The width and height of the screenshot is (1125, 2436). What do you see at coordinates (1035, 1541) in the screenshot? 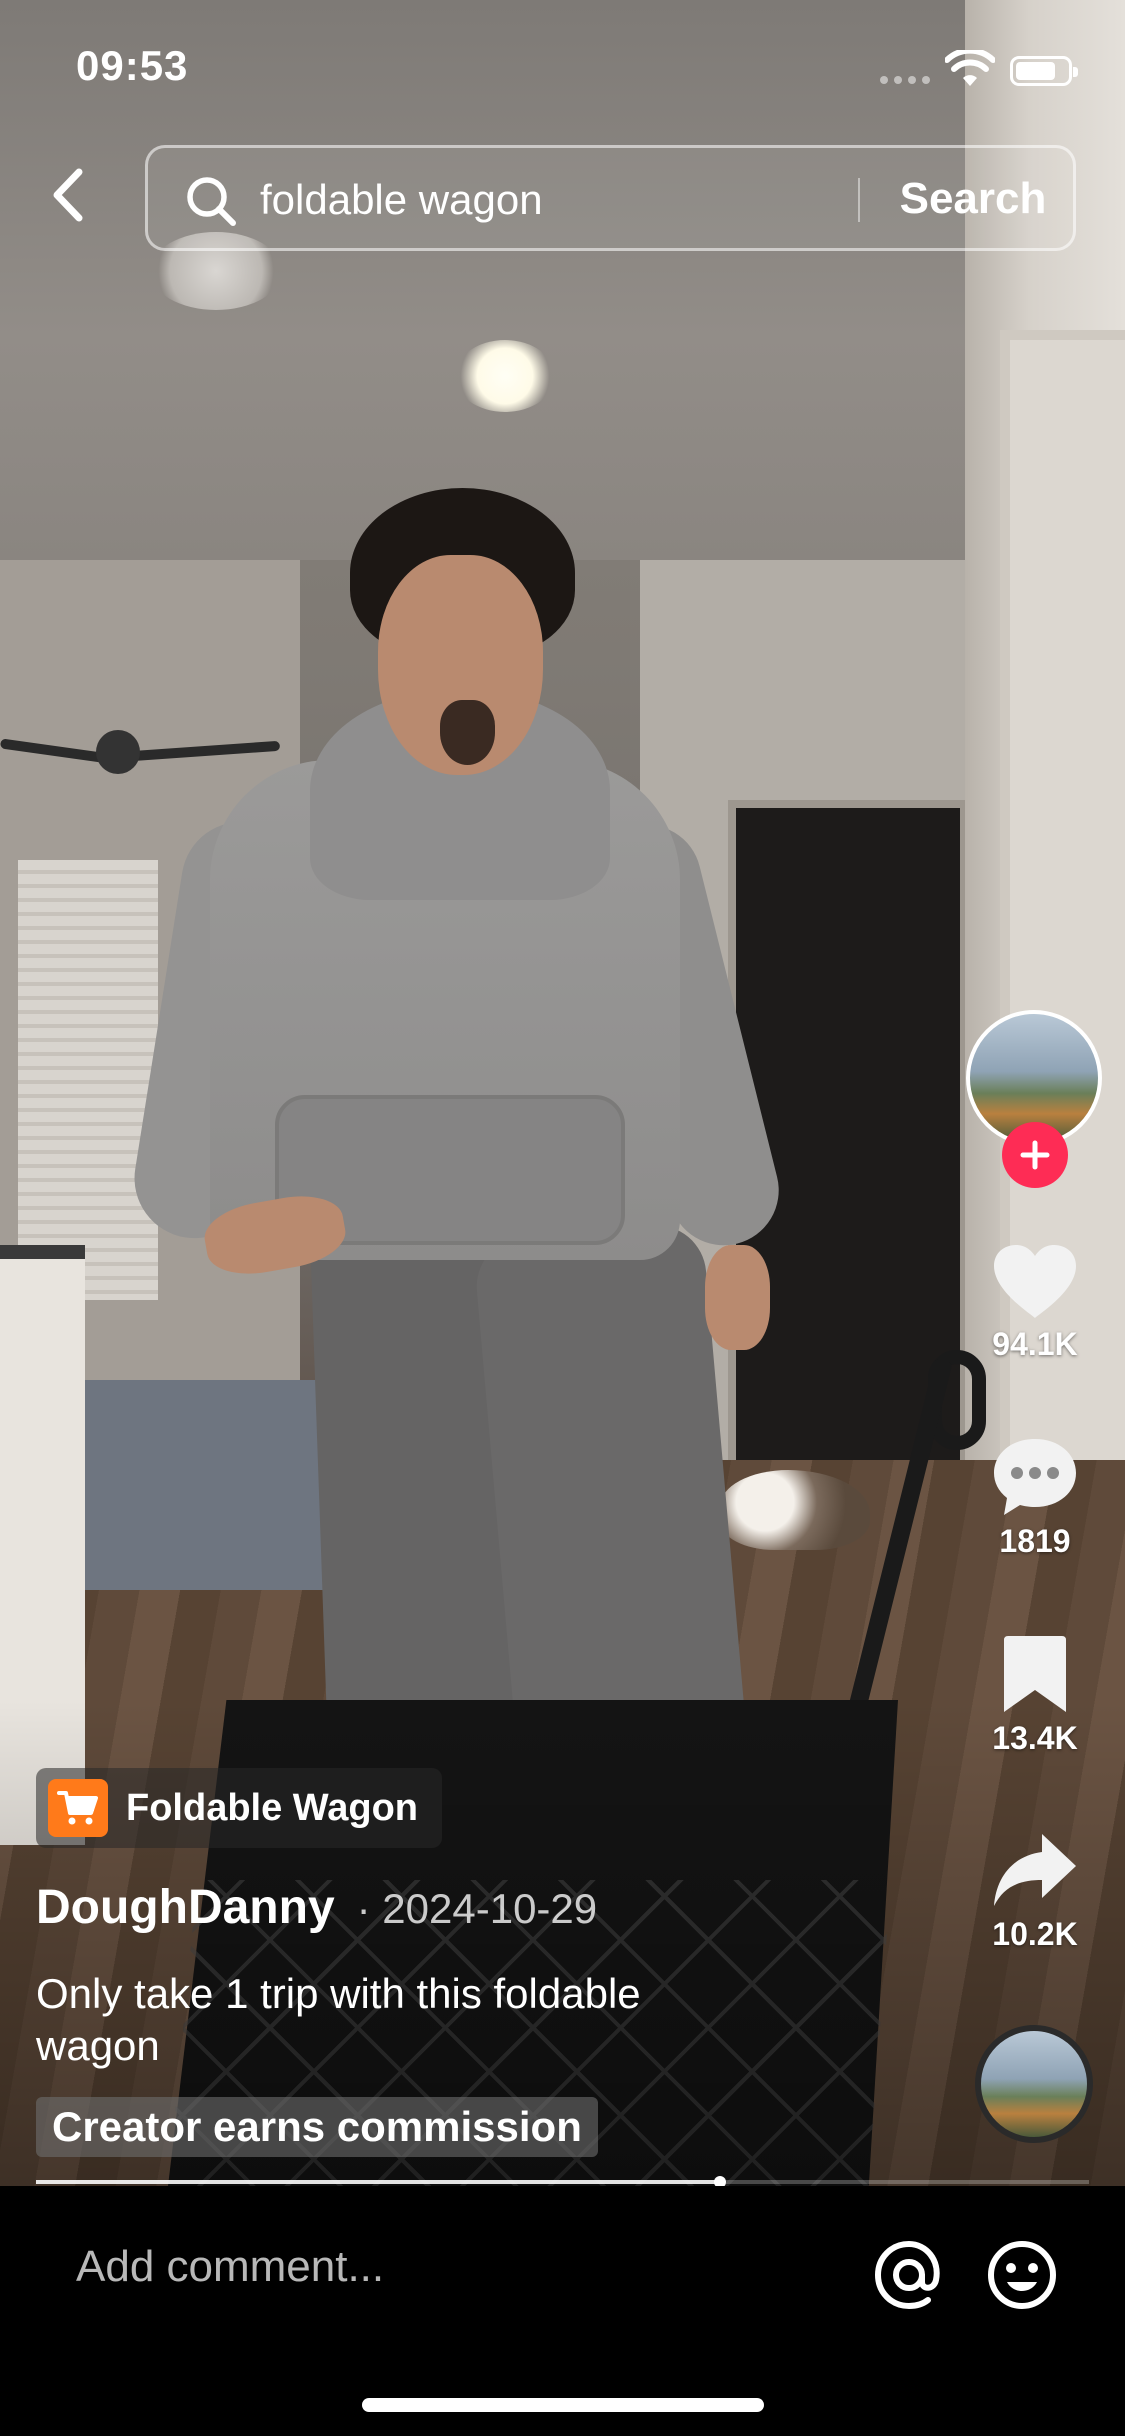
I see `comment-count: 1819` at bounding box center [1035, 1541].